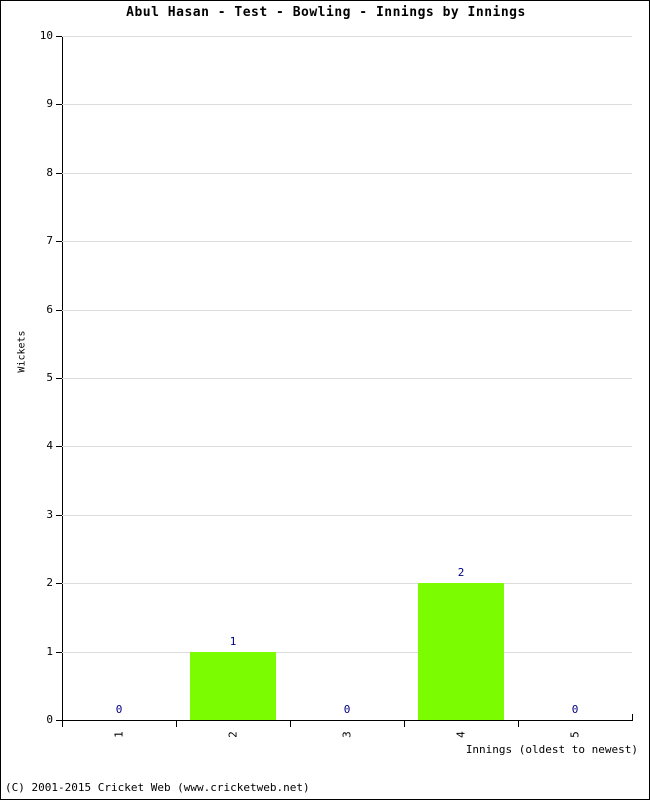  I want to click on y-axis-label: 4, so click(49, 446).